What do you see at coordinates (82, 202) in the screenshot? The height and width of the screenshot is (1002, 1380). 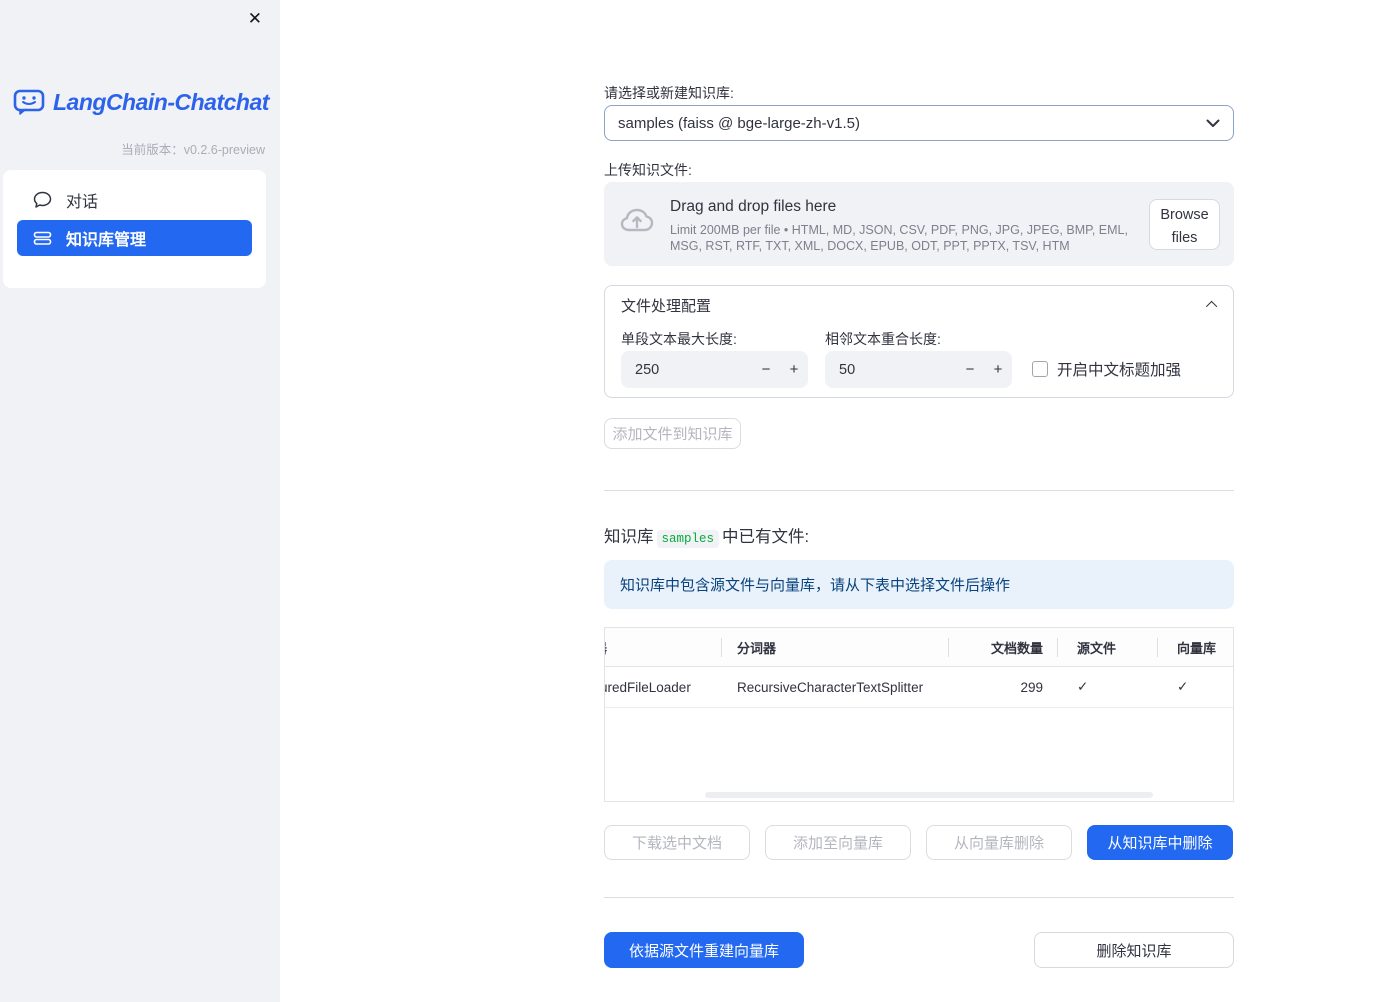 I see `sidebar-item-label: 对话` at bounding box center [82, 202].